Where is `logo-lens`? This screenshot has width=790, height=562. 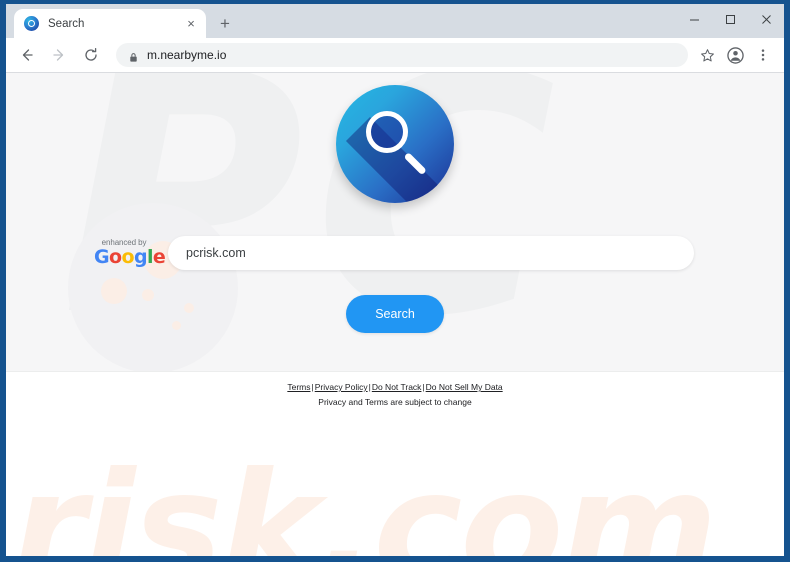
logo-lens is located at coordinates (387, 132).